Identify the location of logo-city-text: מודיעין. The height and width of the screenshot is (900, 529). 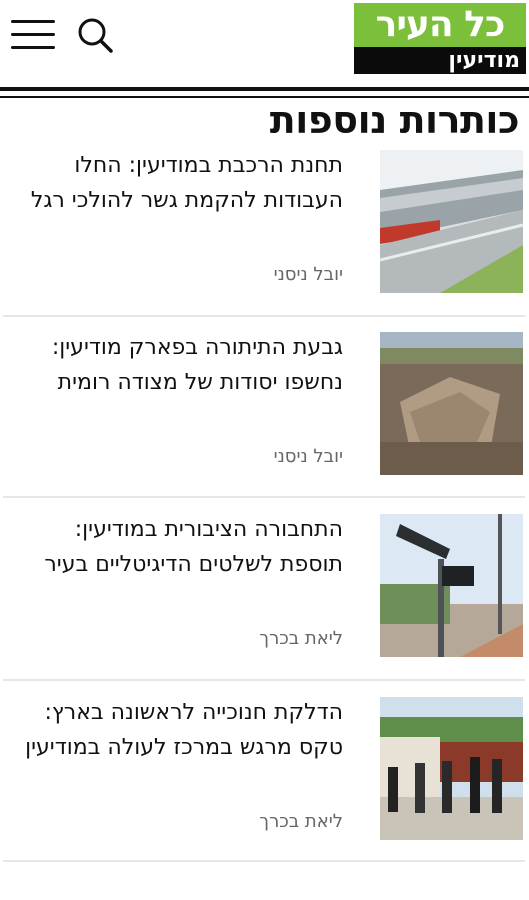
(440, 60).